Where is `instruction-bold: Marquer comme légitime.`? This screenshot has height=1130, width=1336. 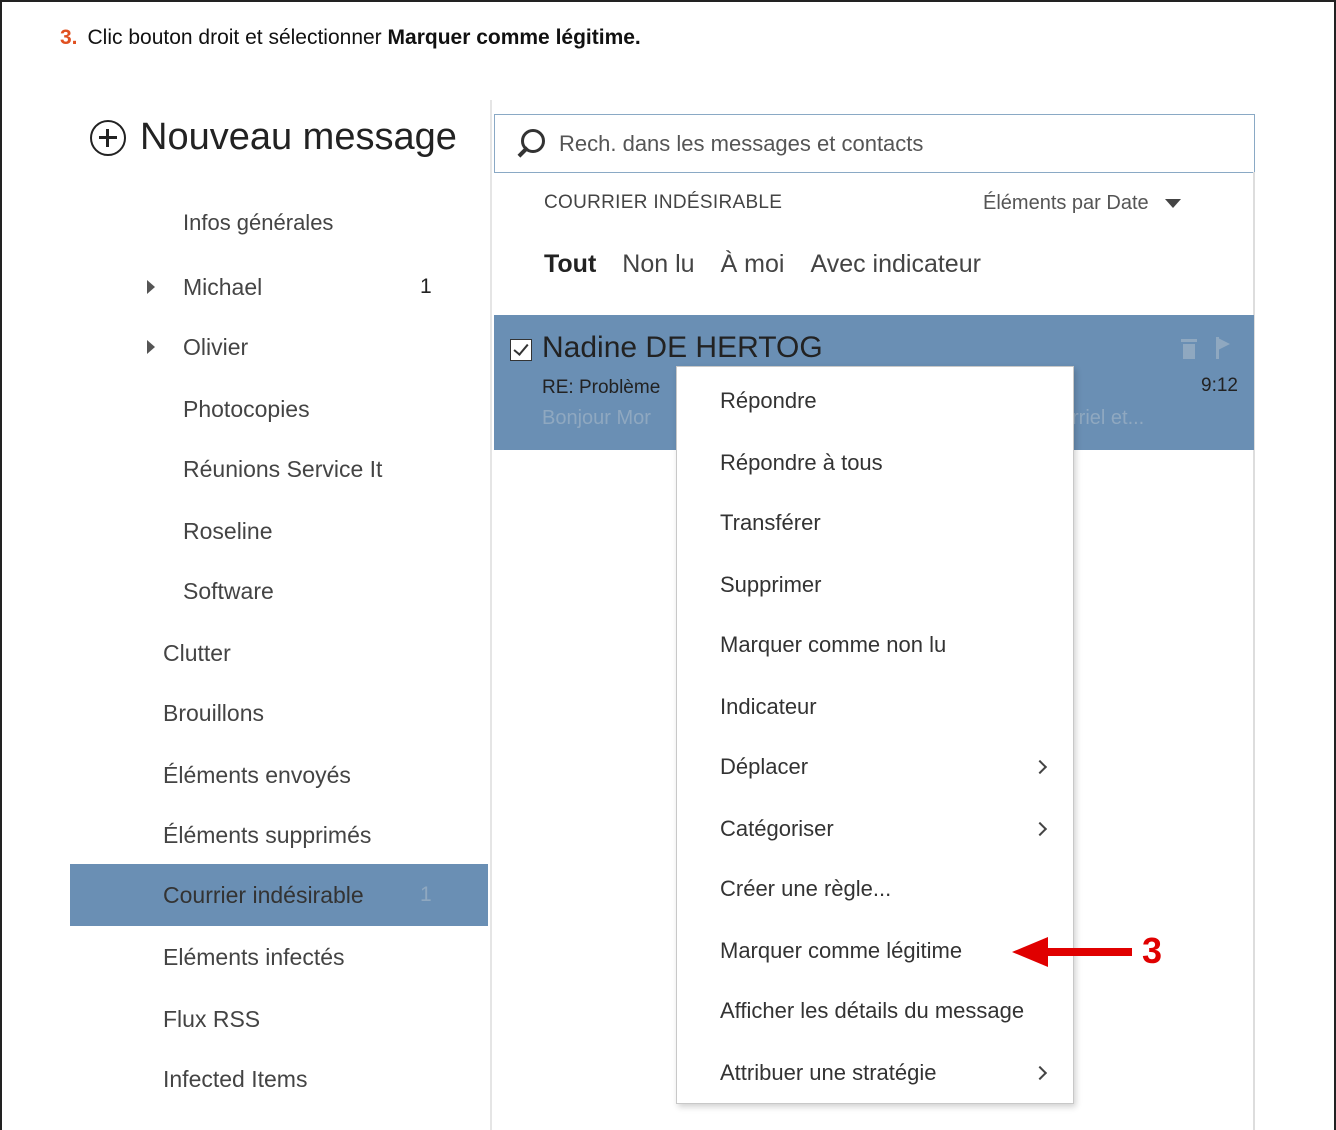
instruction-bold: Marquer comme légitime. is located at coordinates (514, 37).